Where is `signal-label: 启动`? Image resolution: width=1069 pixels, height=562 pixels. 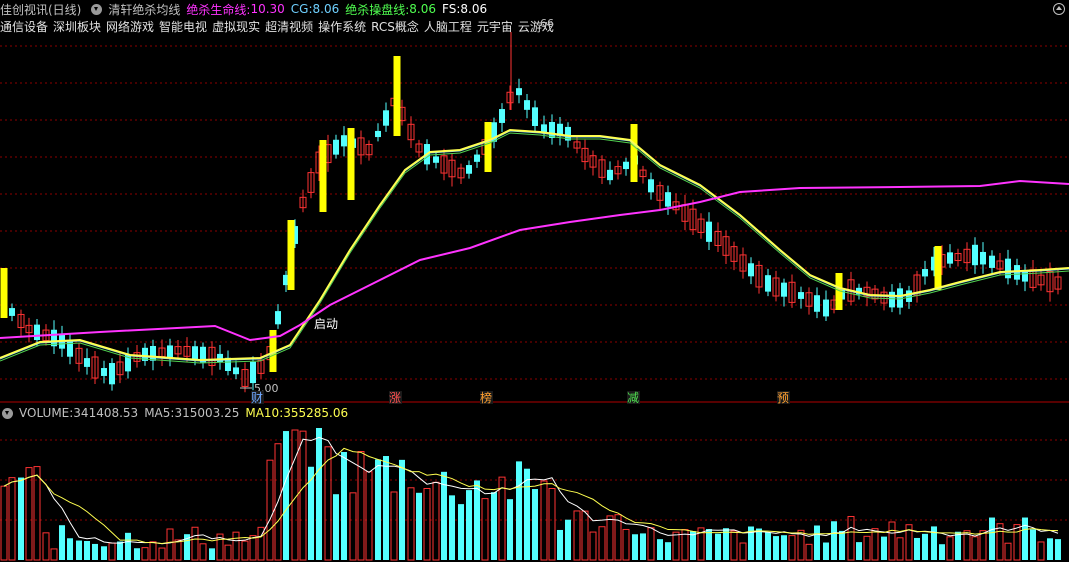
signal-label: 启动 is located at coordinates (326, 324).